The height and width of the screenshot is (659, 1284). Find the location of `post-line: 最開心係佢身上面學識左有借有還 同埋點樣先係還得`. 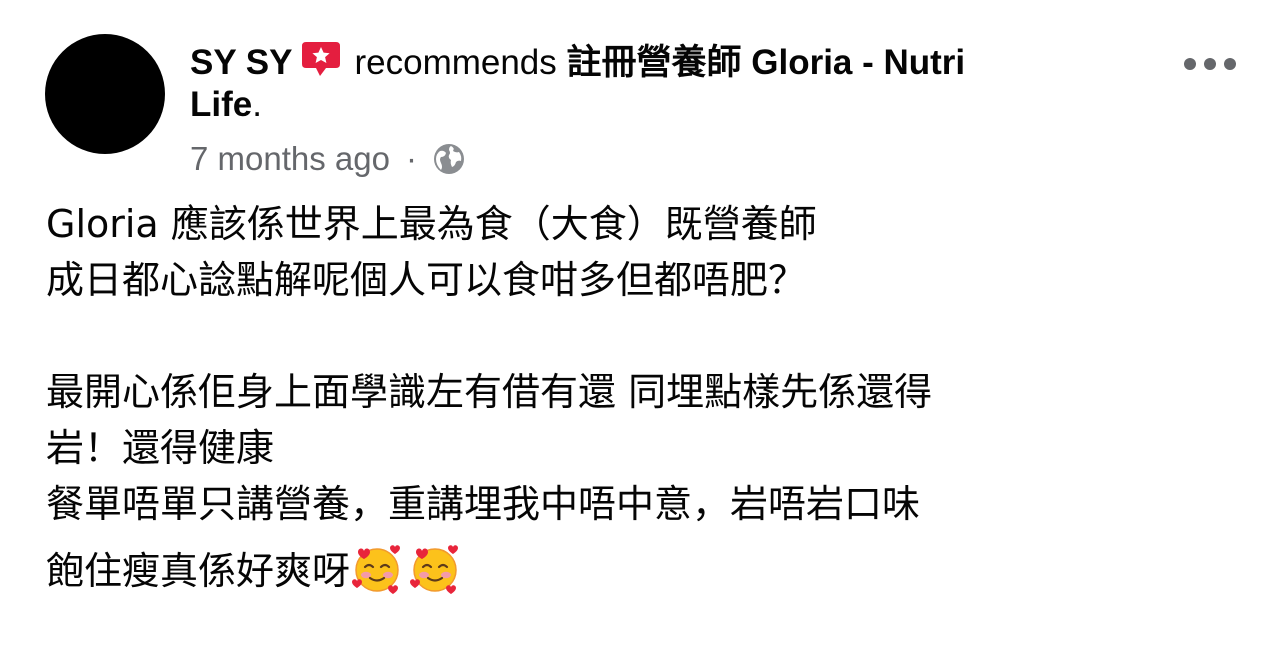

post-line: 最開心係佢身上面學識左有借有還 同埋點樣先係還得 is located at coordinates (489, 392).